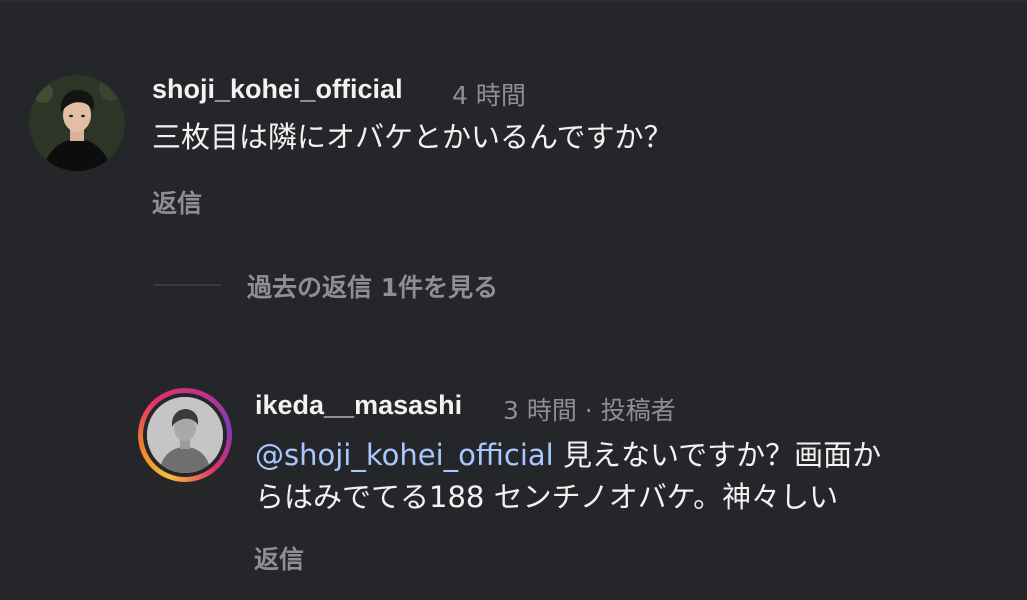 This screenshot has height=600, width=1027. I want to click on avatar, so click(185, 435).